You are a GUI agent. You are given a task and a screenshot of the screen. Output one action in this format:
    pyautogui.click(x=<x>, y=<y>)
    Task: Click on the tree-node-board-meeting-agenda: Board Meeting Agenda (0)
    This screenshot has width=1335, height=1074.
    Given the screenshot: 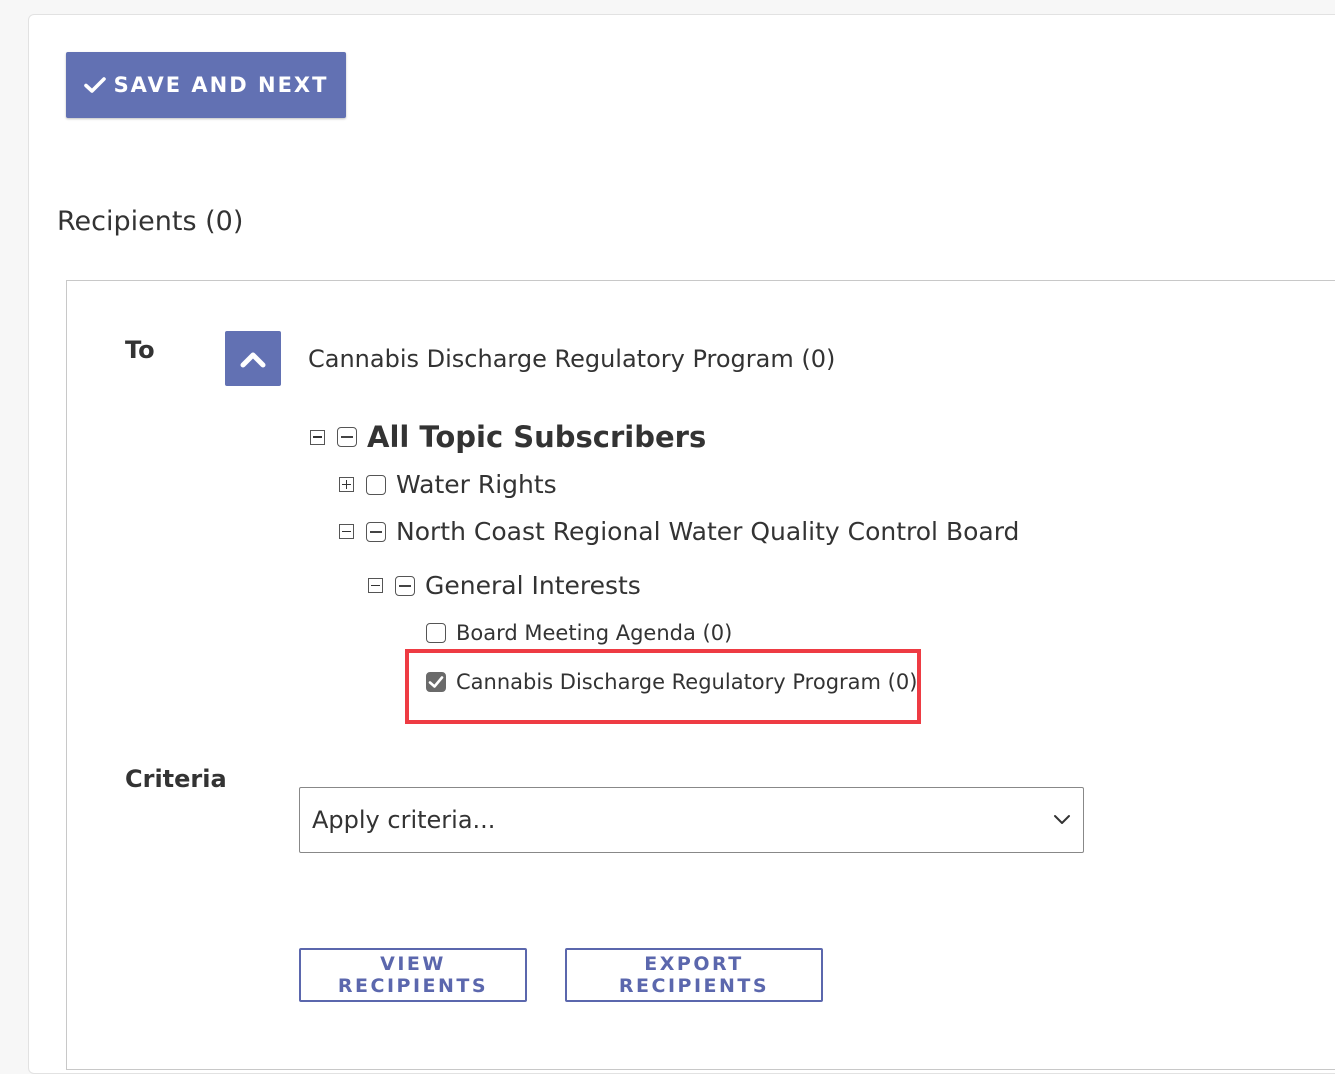 What is the action you would take?
    pyautogui.click(x=579, y=633)
    